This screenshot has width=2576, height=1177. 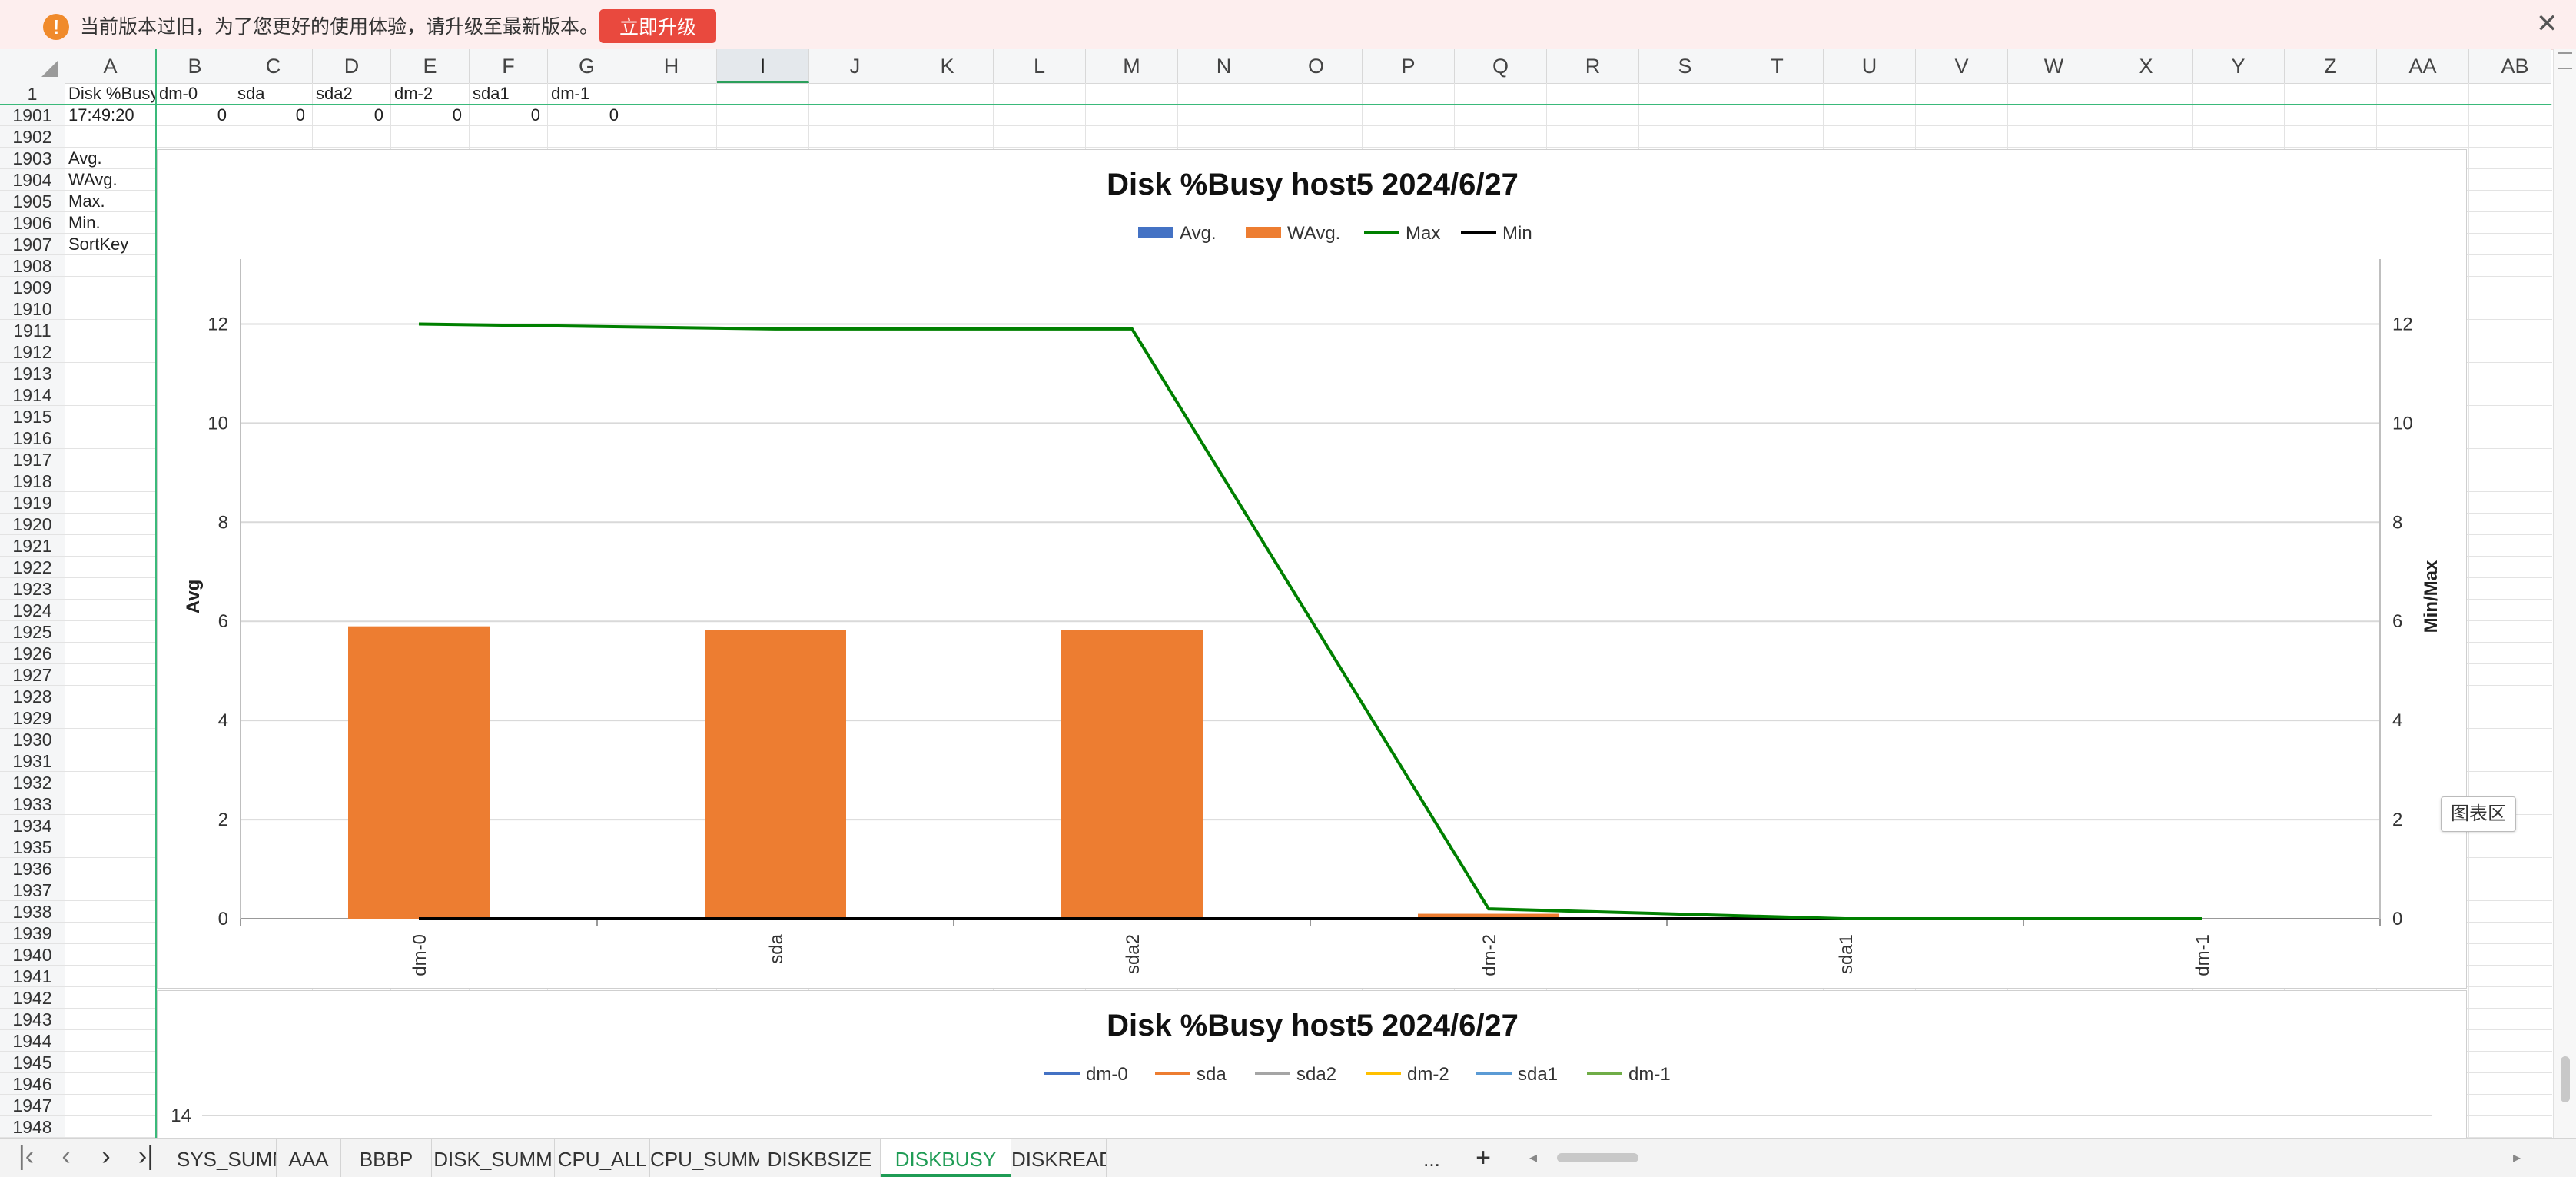 What do you see at coordinates (32, 460) in the screenshot?
I see `row-header-1917: 1917` at bounding box center [32, 460].